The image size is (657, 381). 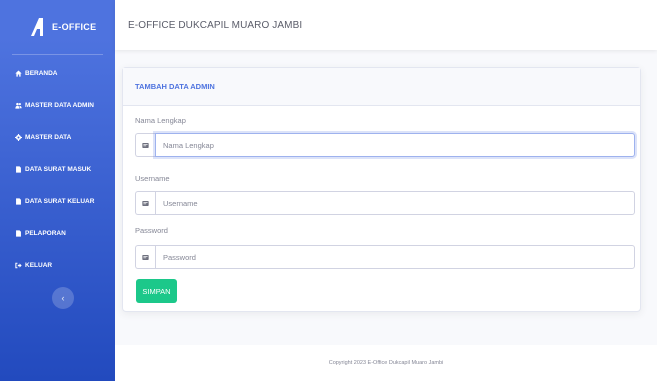 I want to click on sidebar-item-master-data-admin: MASTER DATA ADMIN, so click(x=57, y=105).